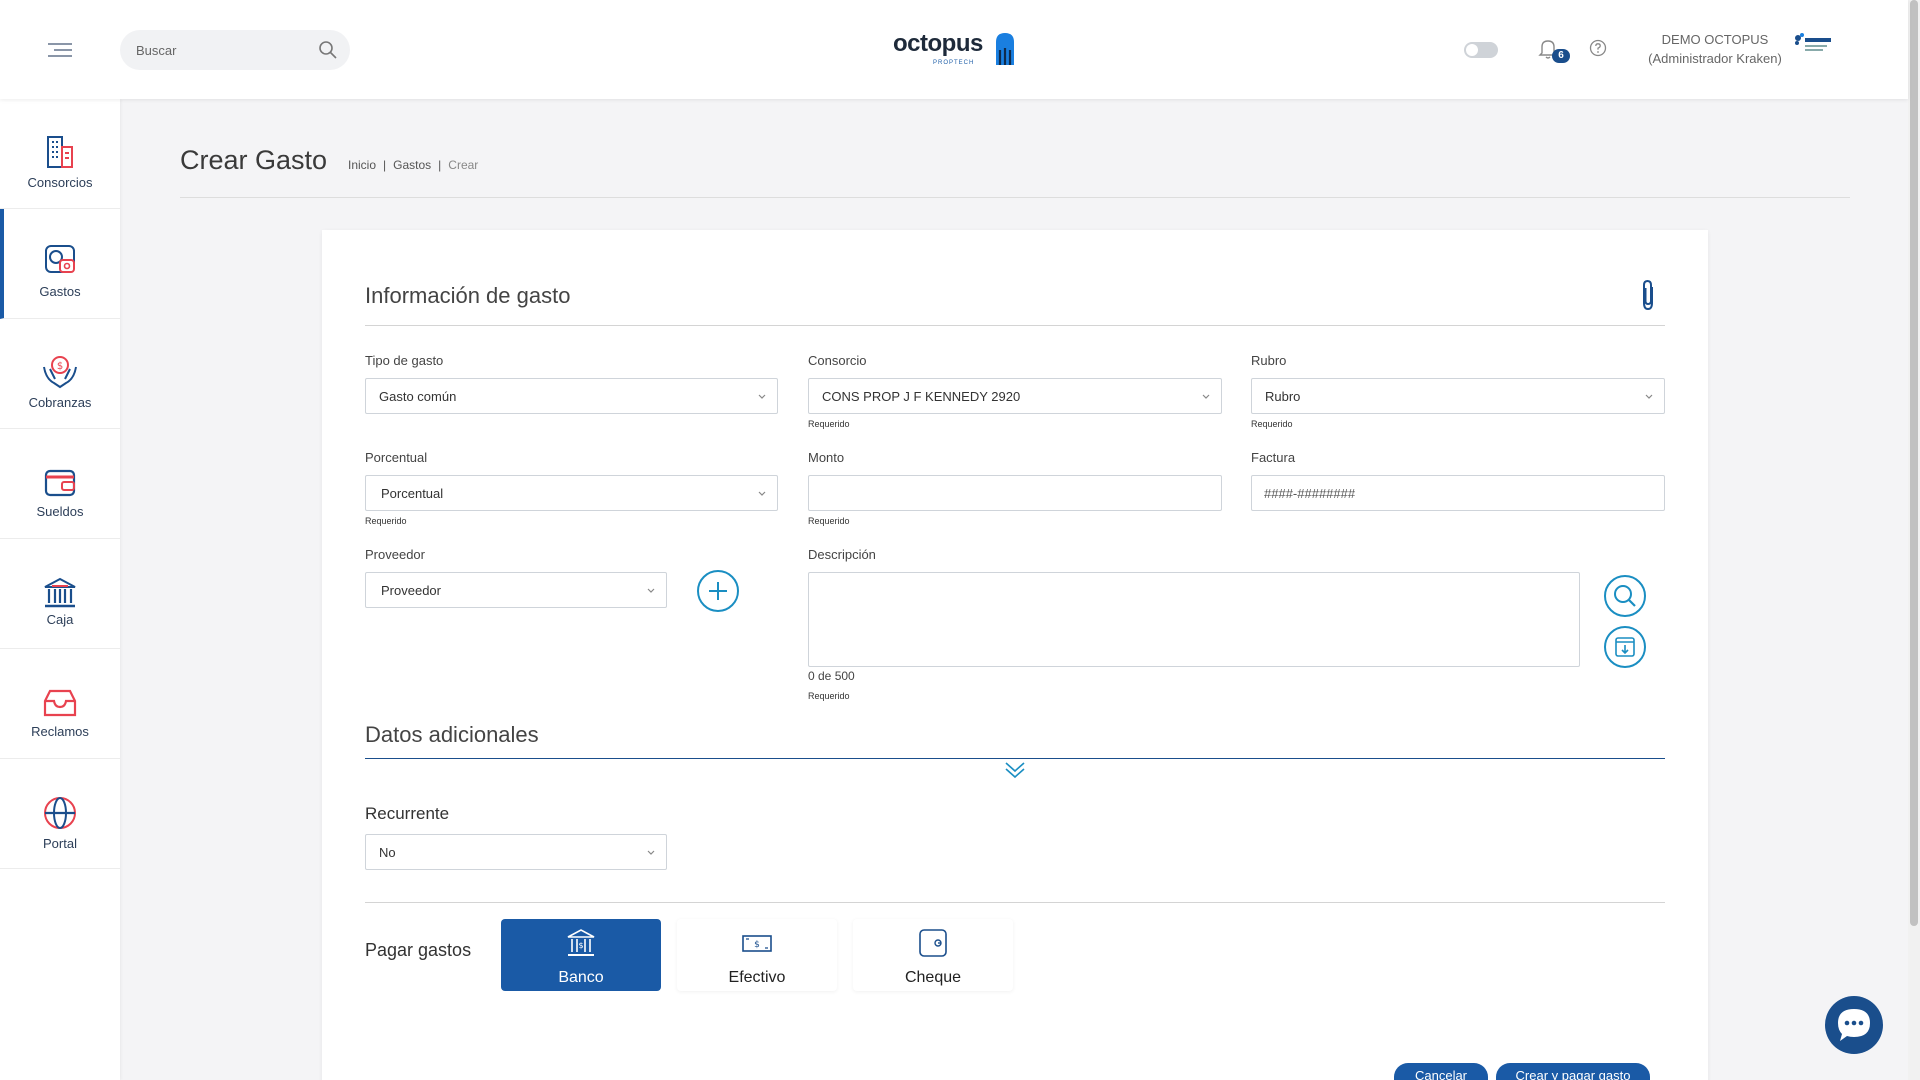  What do you see at coordinates (60, 731) in the screenshot?
I see `sidebar-item-label: Reclamos` at bounding box center [60, 731].